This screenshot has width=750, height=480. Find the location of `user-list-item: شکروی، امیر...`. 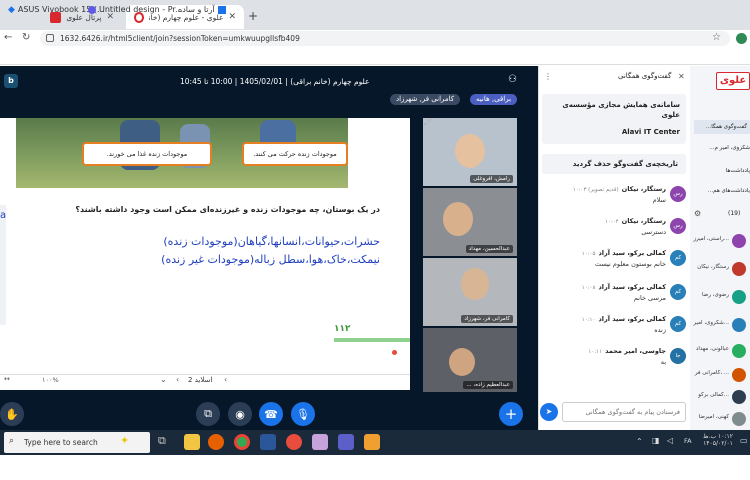

user-list-item: شکروی، امیر... is located at coordinates (720, 328).